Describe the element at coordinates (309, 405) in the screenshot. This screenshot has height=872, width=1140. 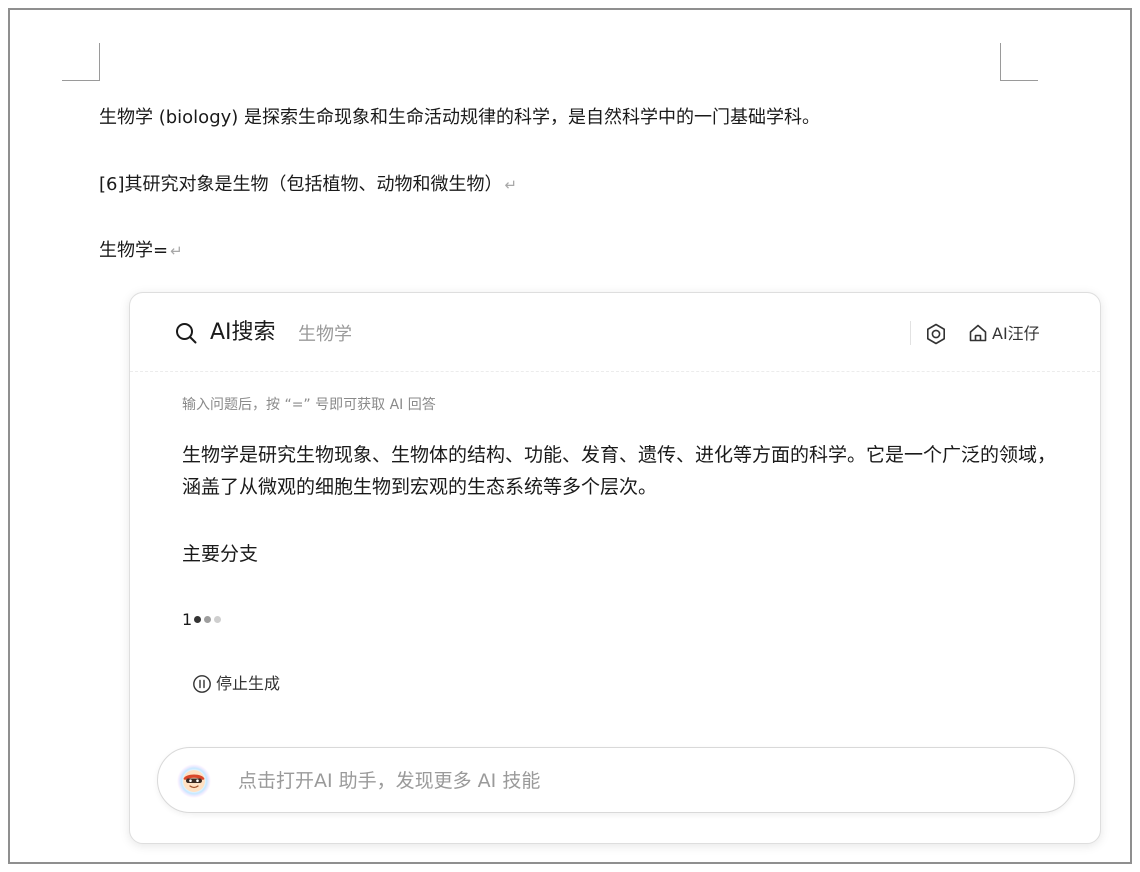
I see `ai-hint-text: 输入问题后，按 “=” 号即可获取 AI 回答` at that location.